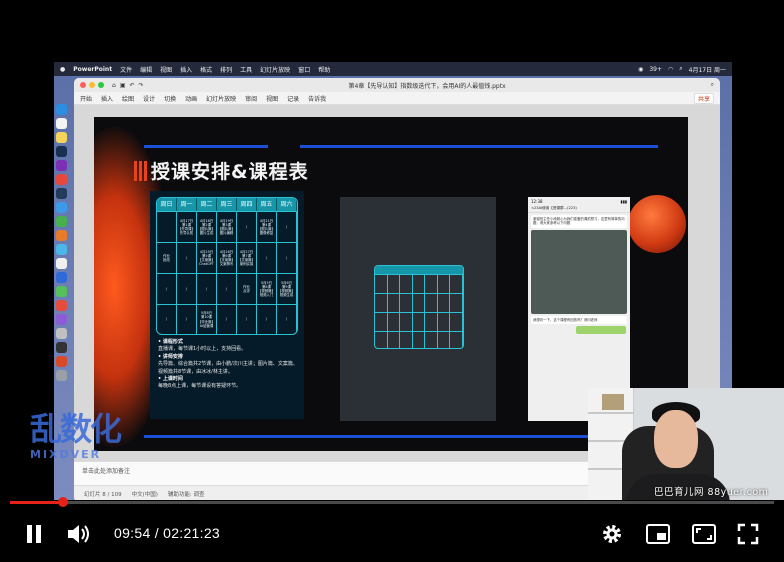  What do you see at coordinates (392, 502) in the screenshot?
I see `progress-bar` at bounding box center [392, 502].